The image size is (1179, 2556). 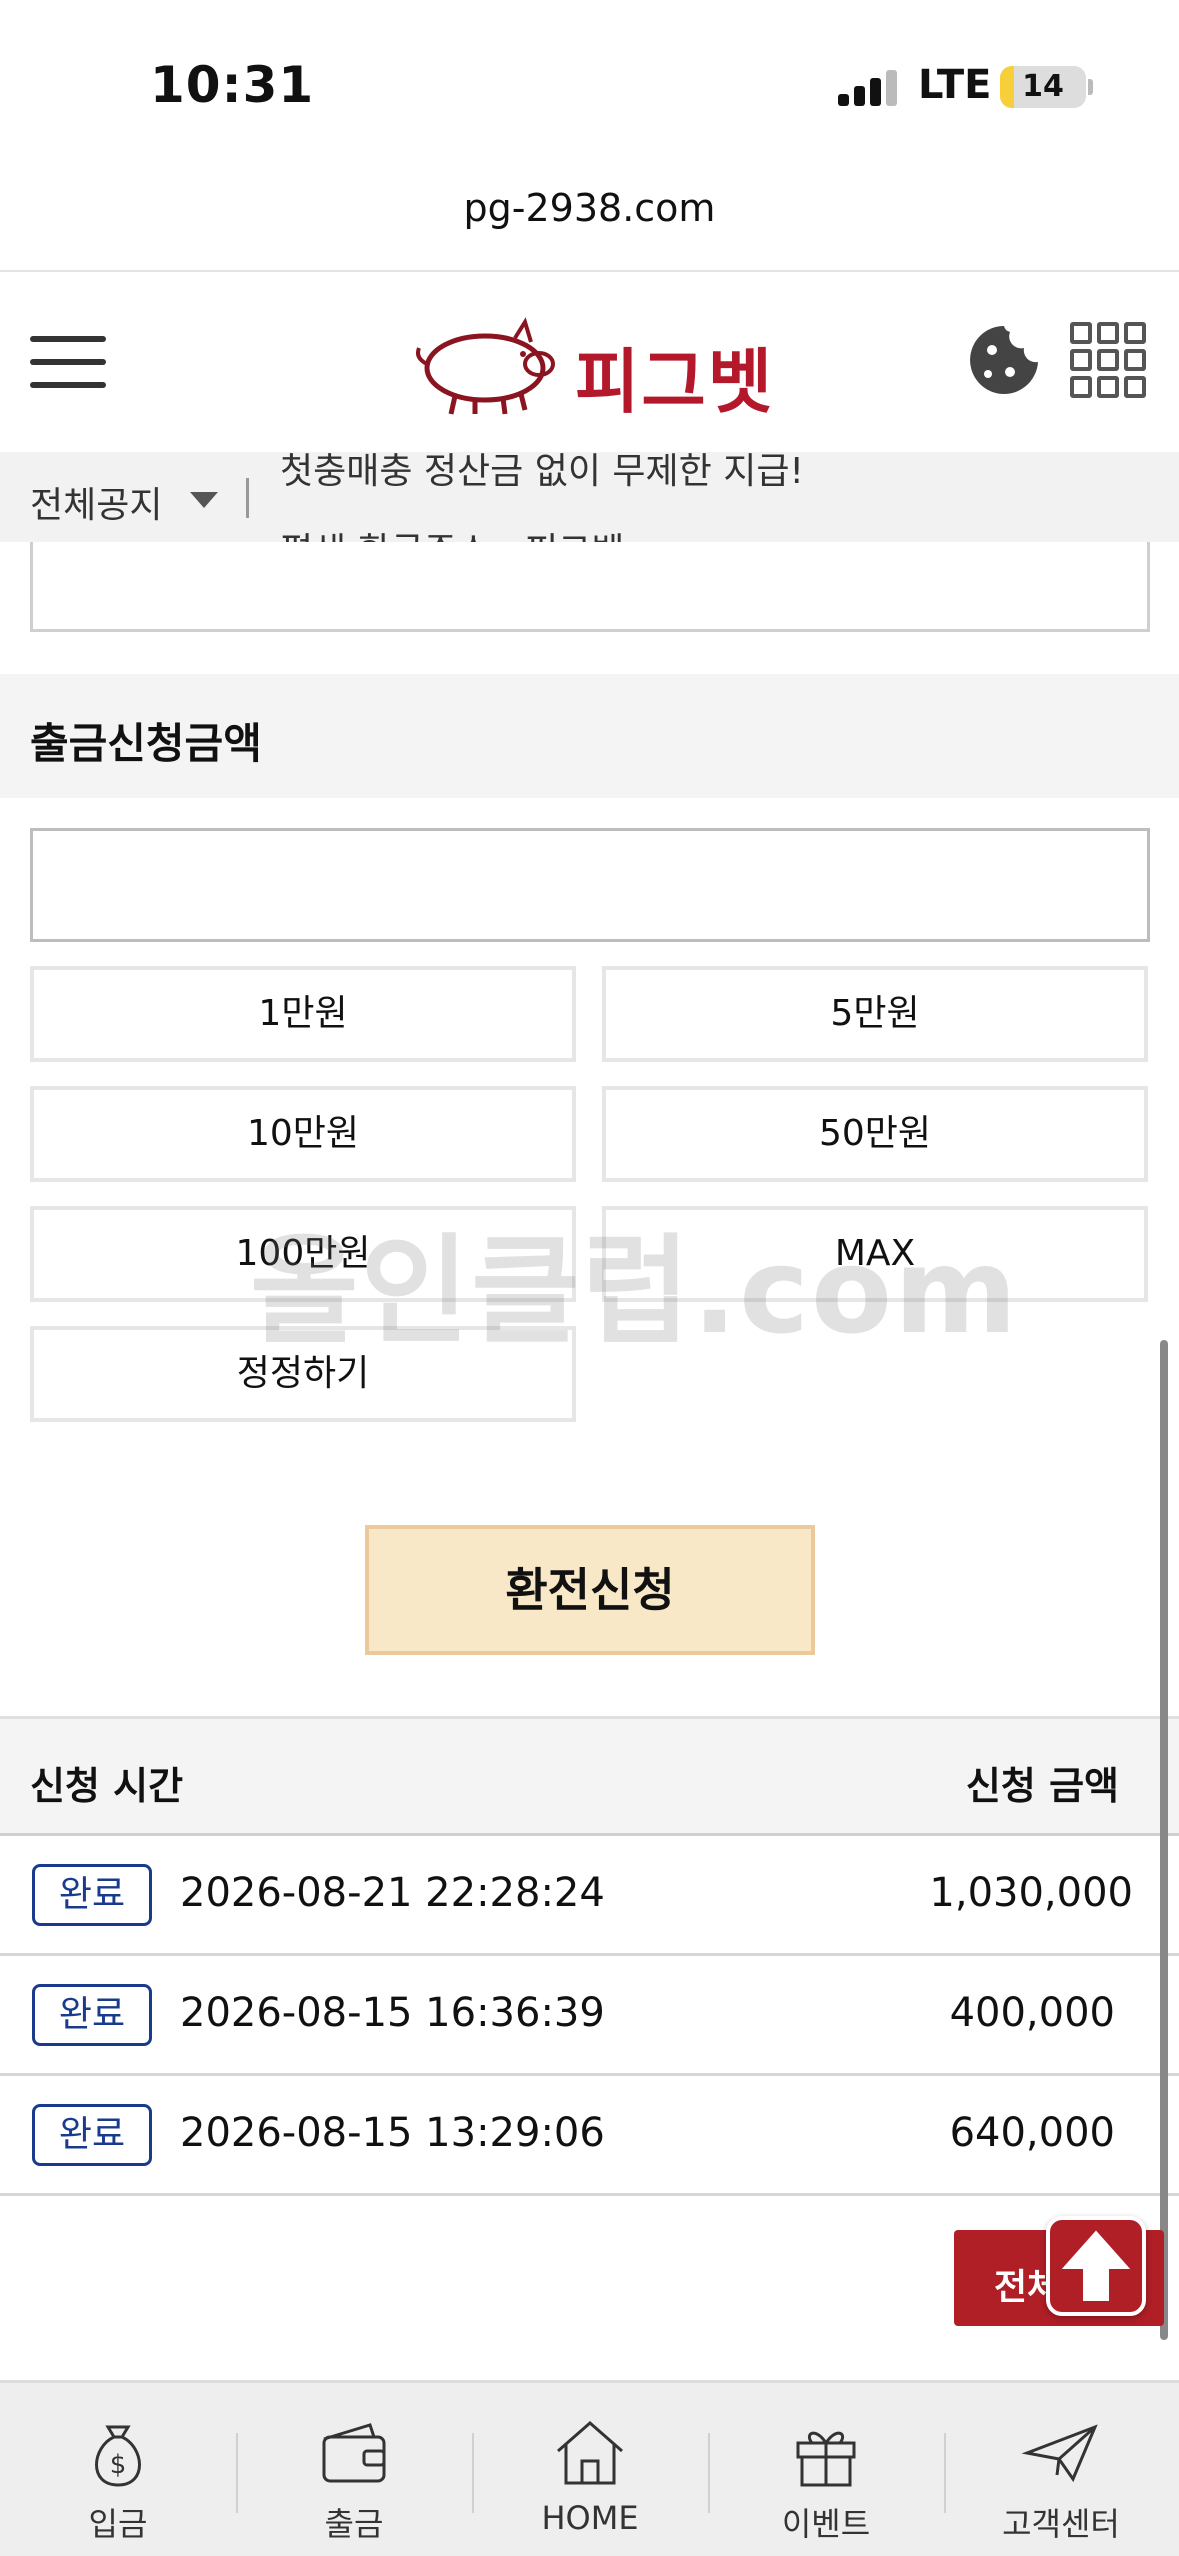 I want to click on network-label: LTE, so click(x=955, y=85).